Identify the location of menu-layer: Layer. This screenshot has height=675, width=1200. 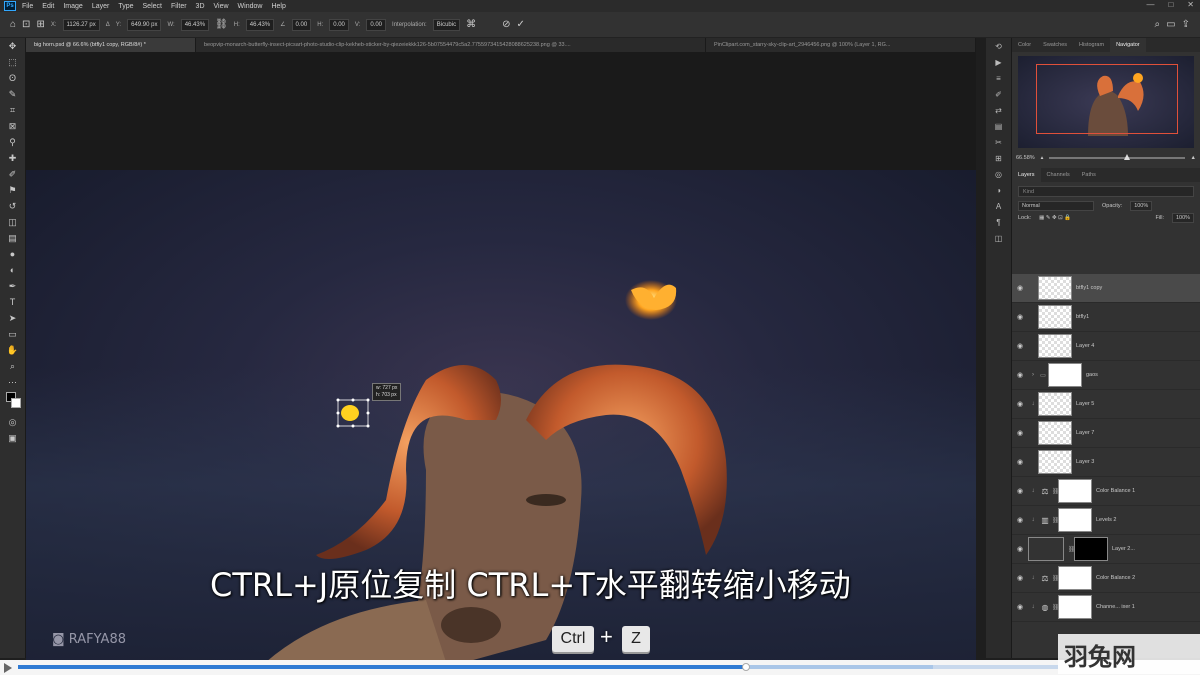
(101, 6).